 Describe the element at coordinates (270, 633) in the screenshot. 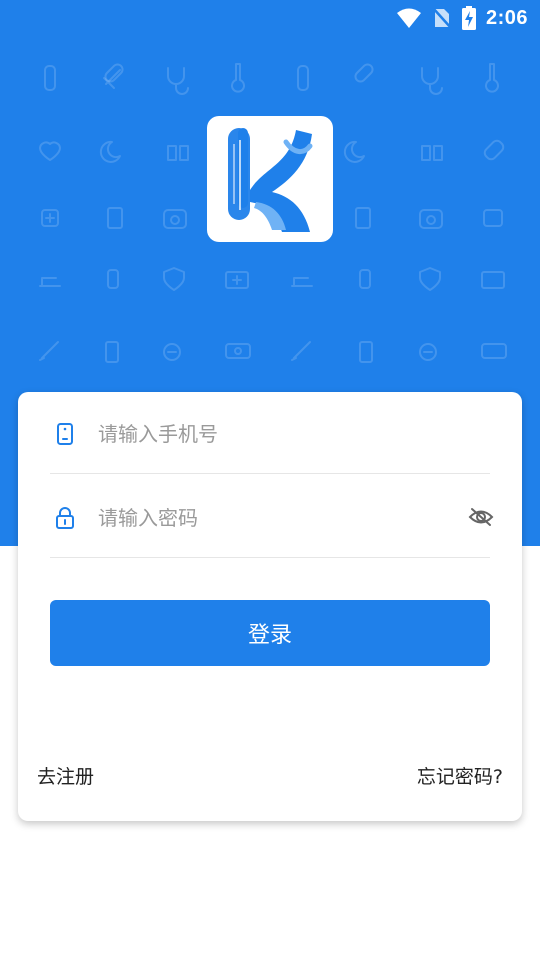

I see `login-button: 登录` at that location.